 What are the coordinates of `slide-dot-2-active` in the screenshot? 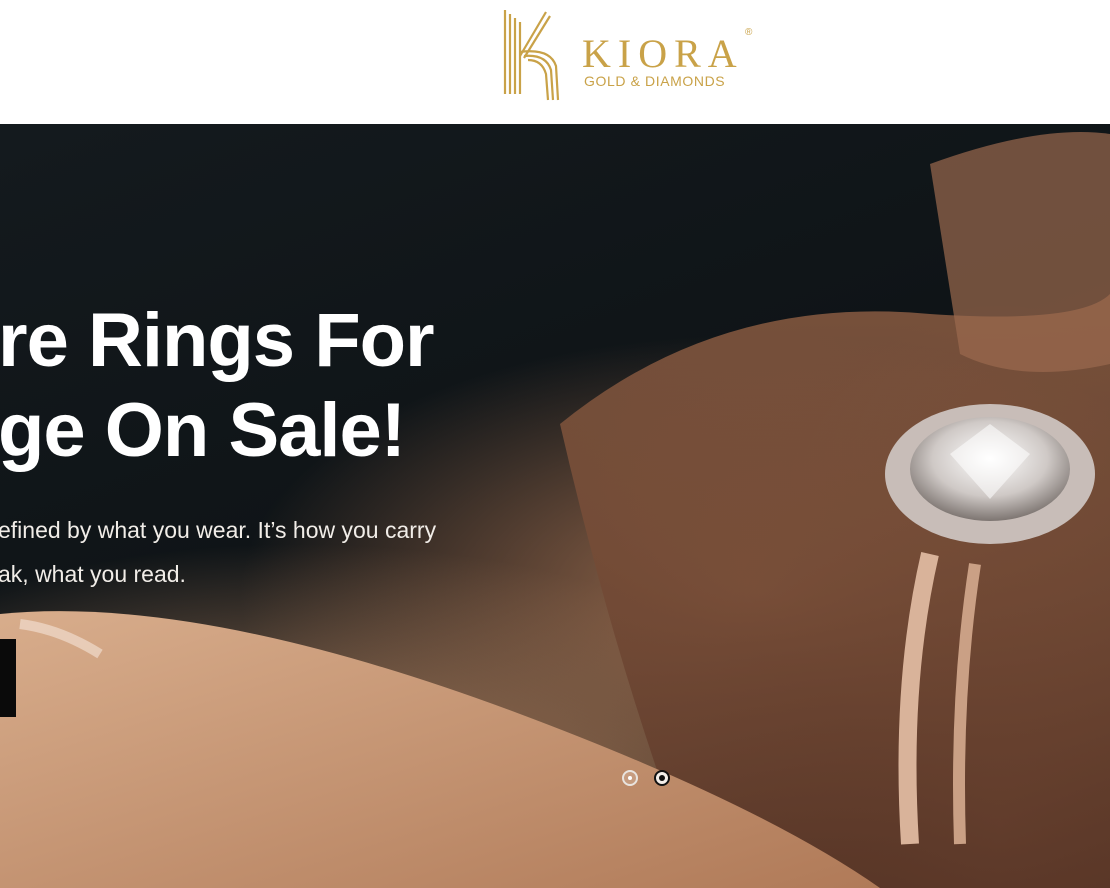 It's located at (662, 778).